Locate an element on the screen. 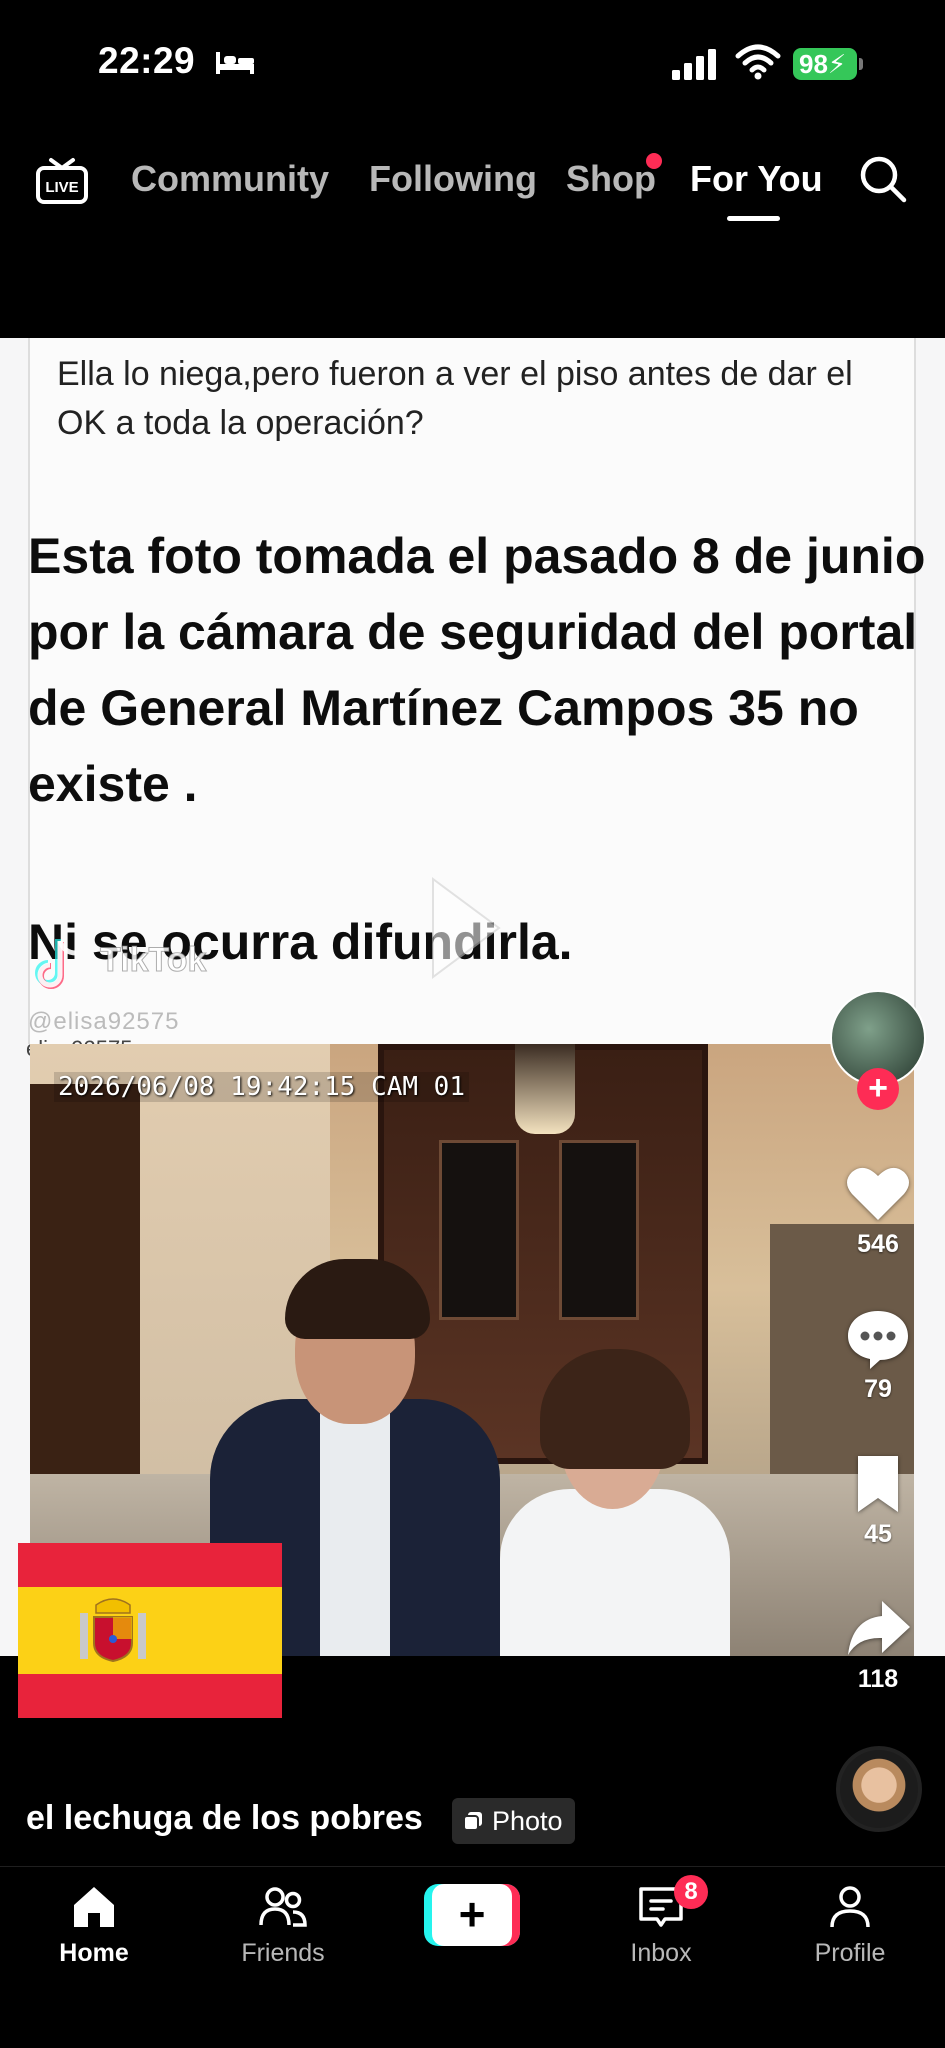 The image size is (945, 2048). tab-following: Following is located at coordinates (453, 179).